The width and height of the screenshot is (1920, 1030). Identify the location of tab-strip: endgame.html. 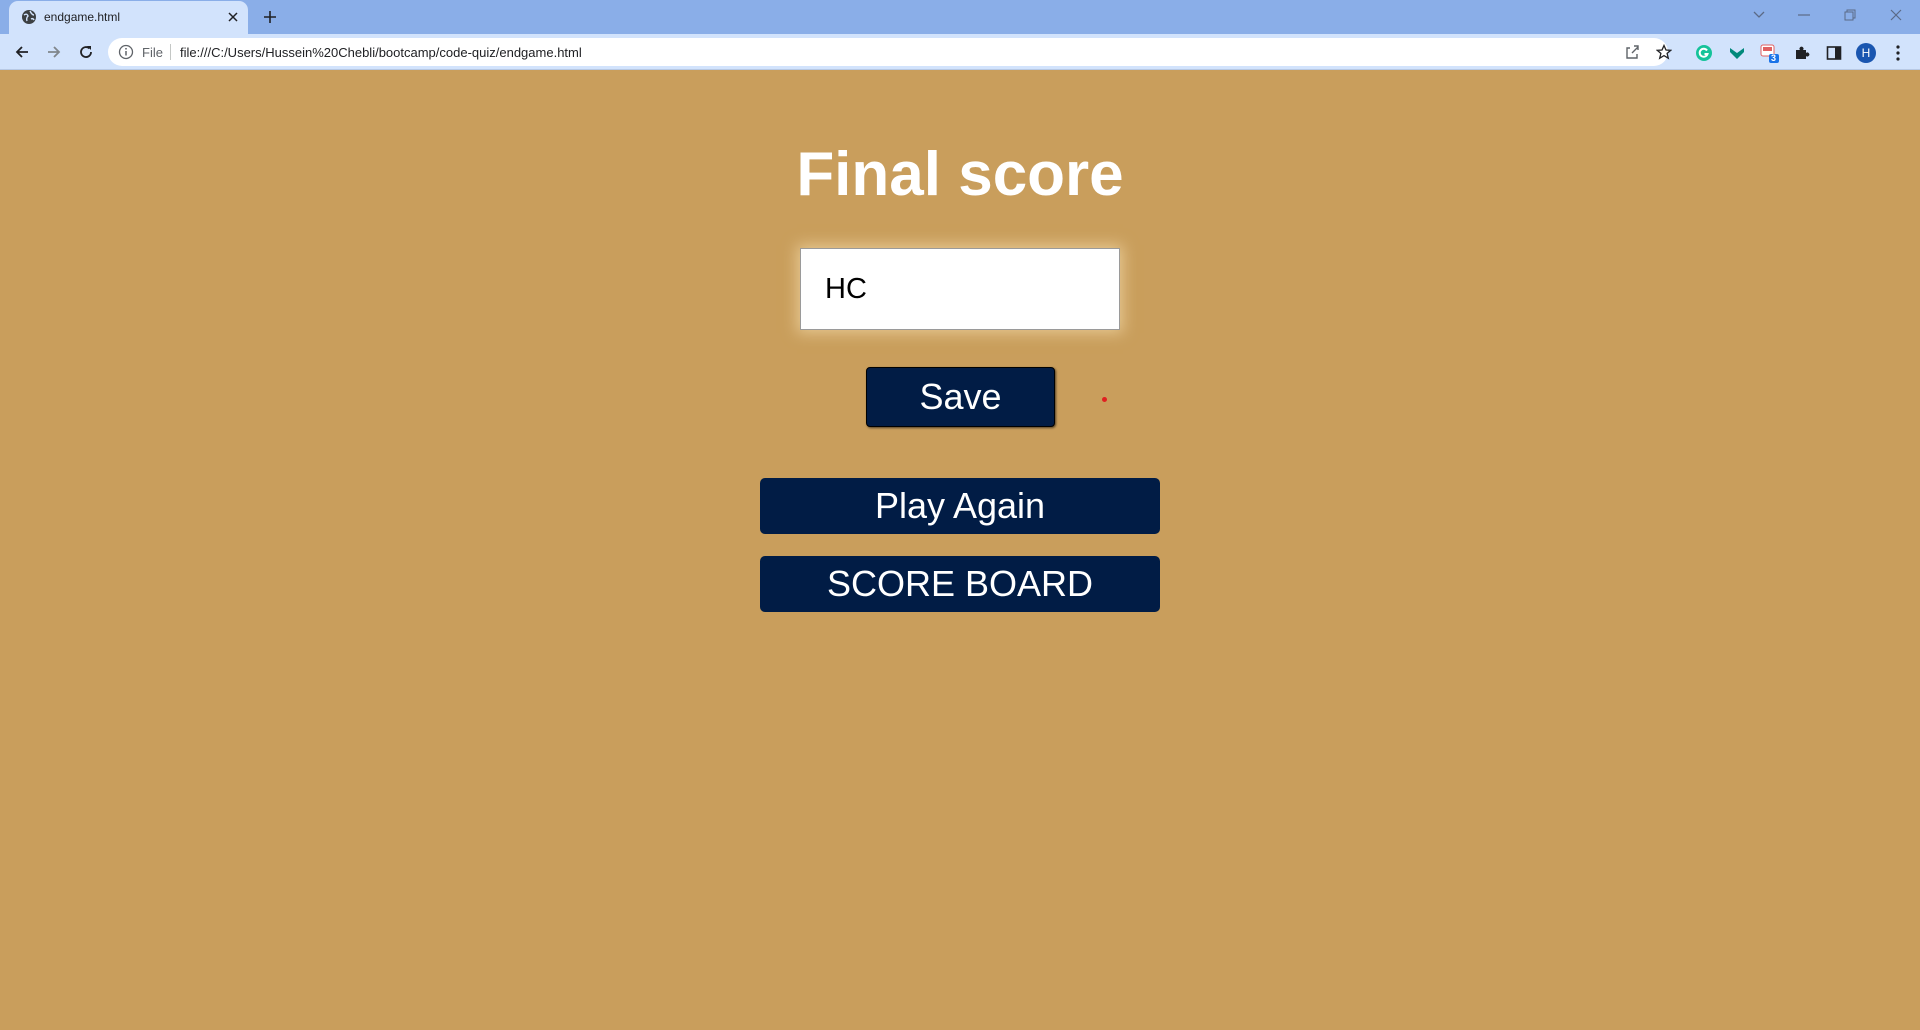
(960, 17).